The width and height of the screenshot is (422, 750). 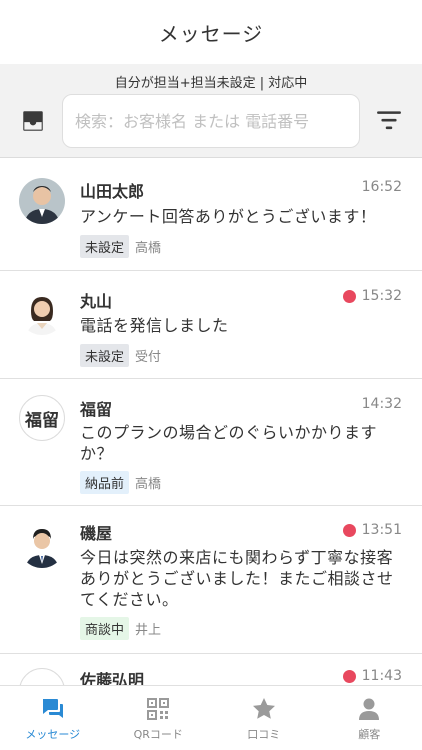 I want to click on tab-label: 顧客, so click(x=369, y=734).